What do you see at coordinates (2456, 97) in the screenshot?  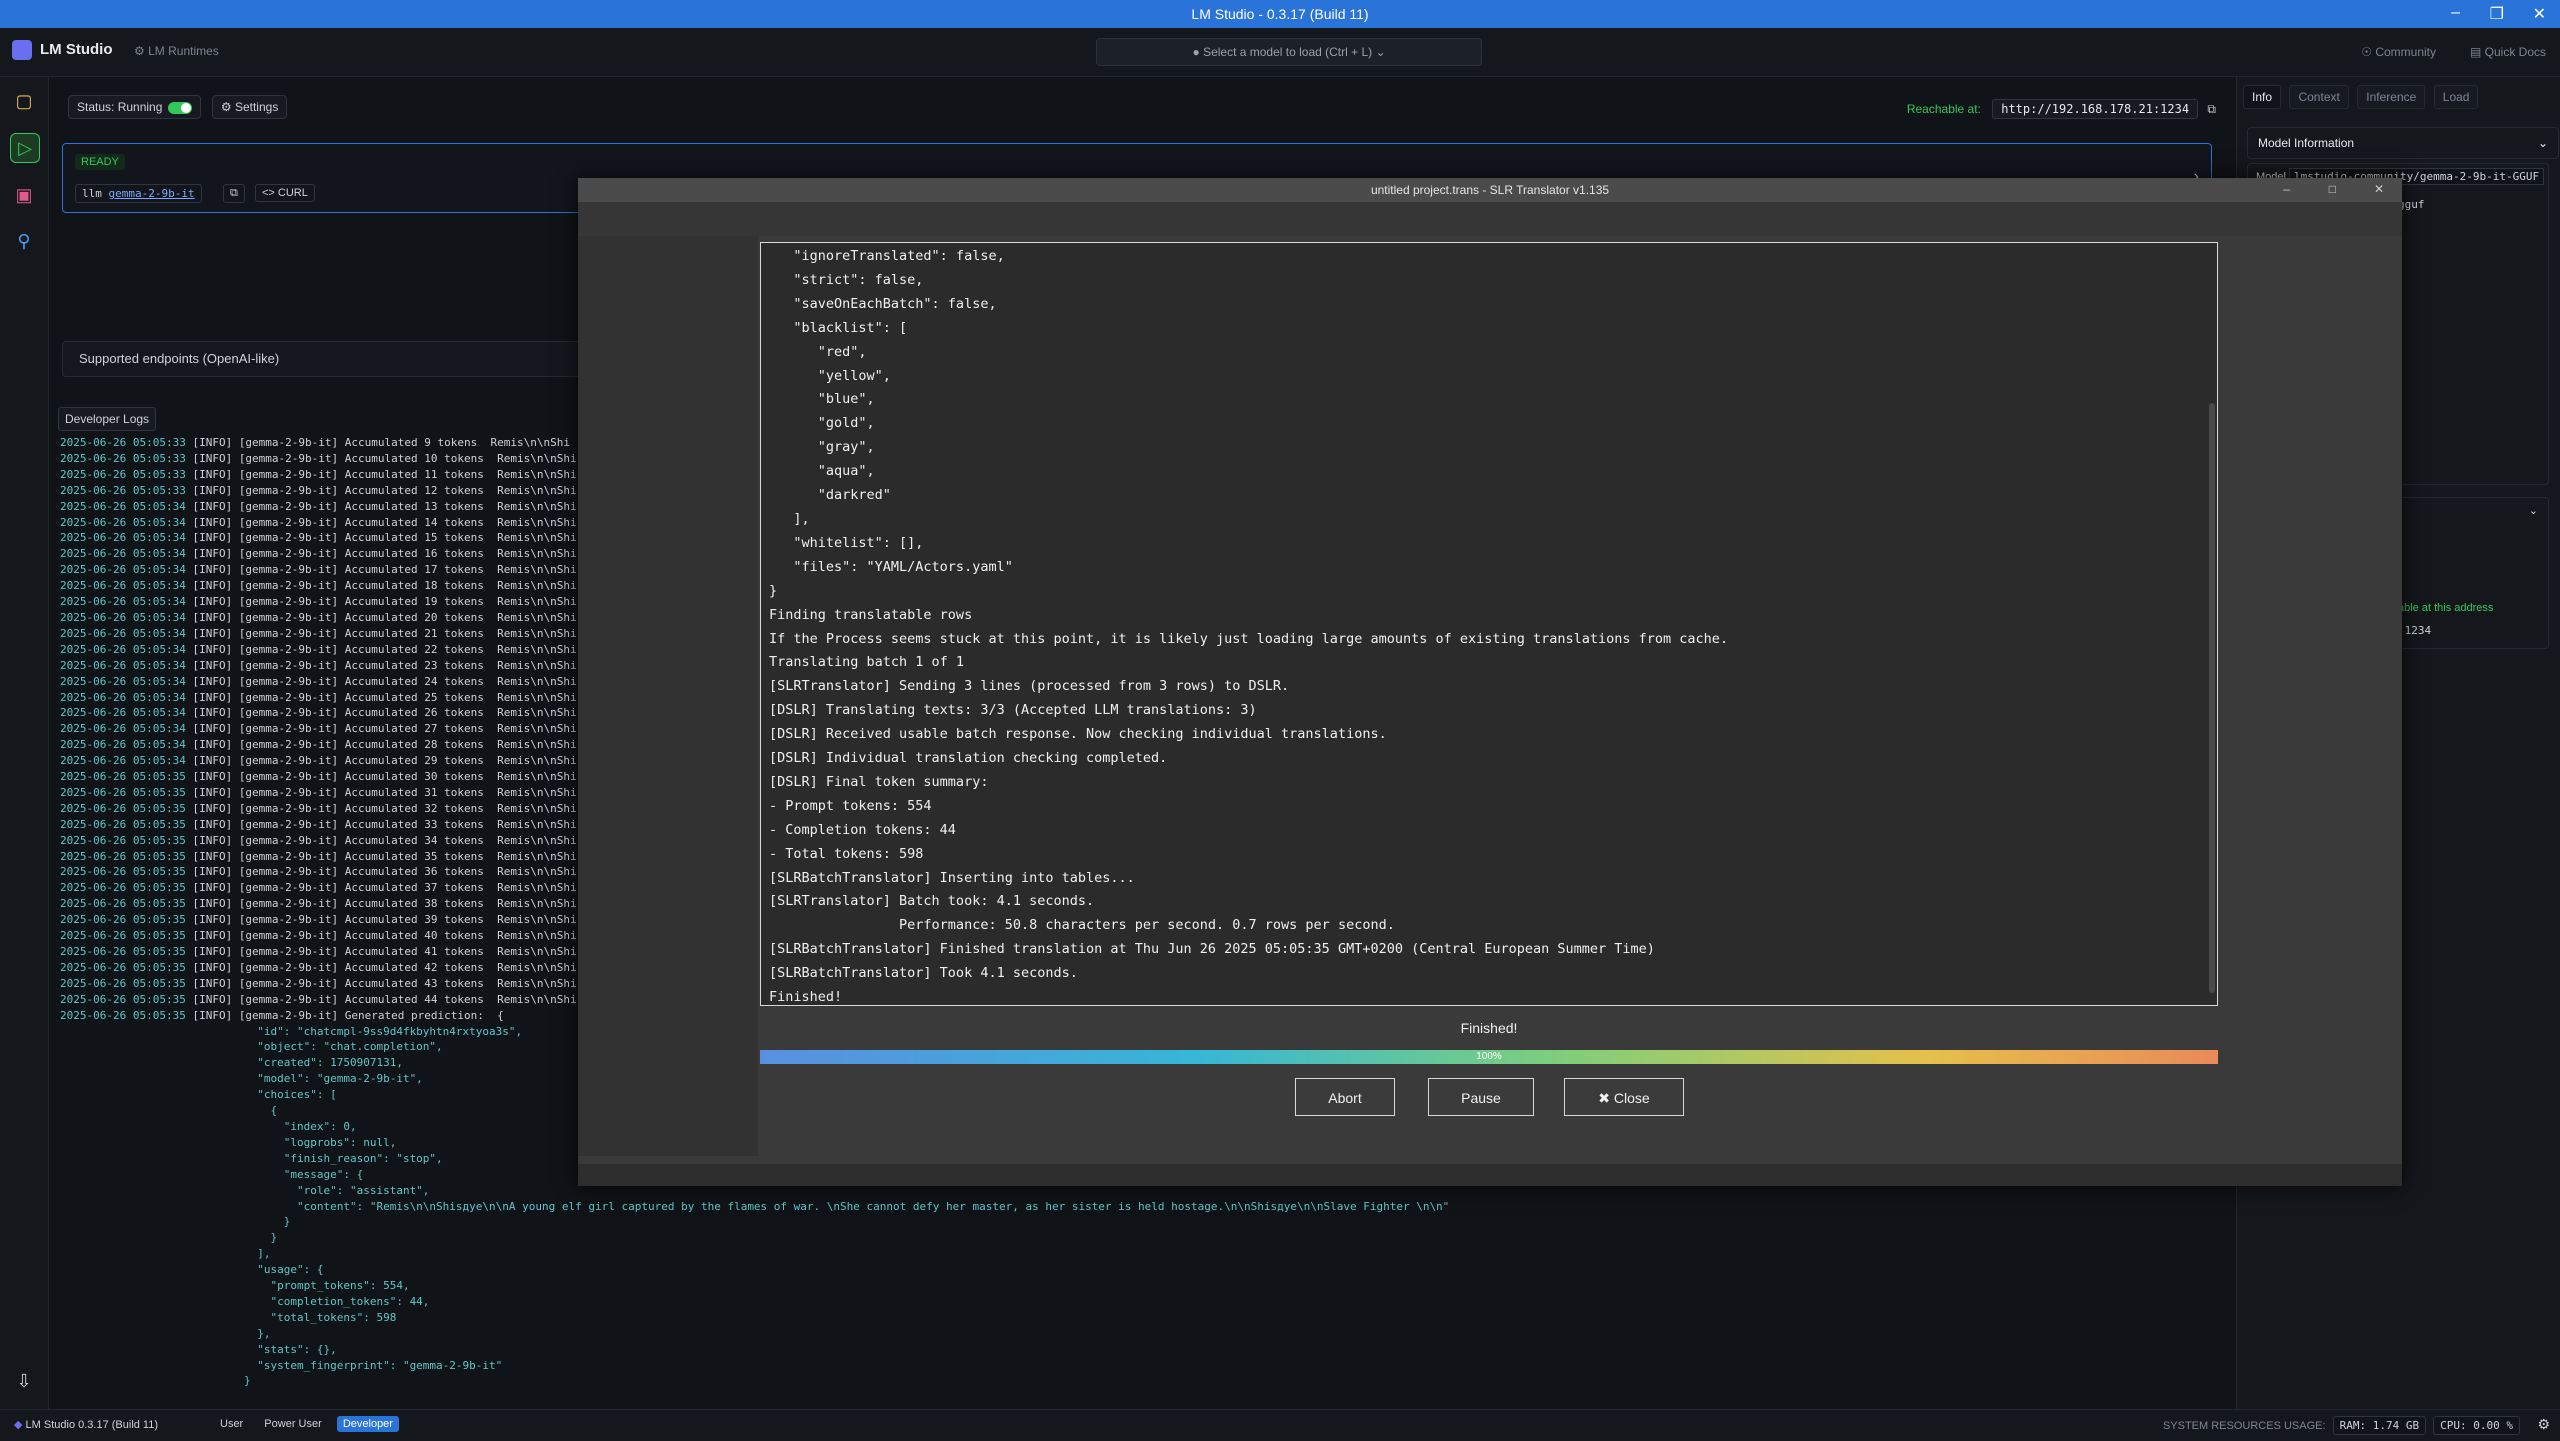 I see `tab-load: Load` at bounding box center [2456, 97].